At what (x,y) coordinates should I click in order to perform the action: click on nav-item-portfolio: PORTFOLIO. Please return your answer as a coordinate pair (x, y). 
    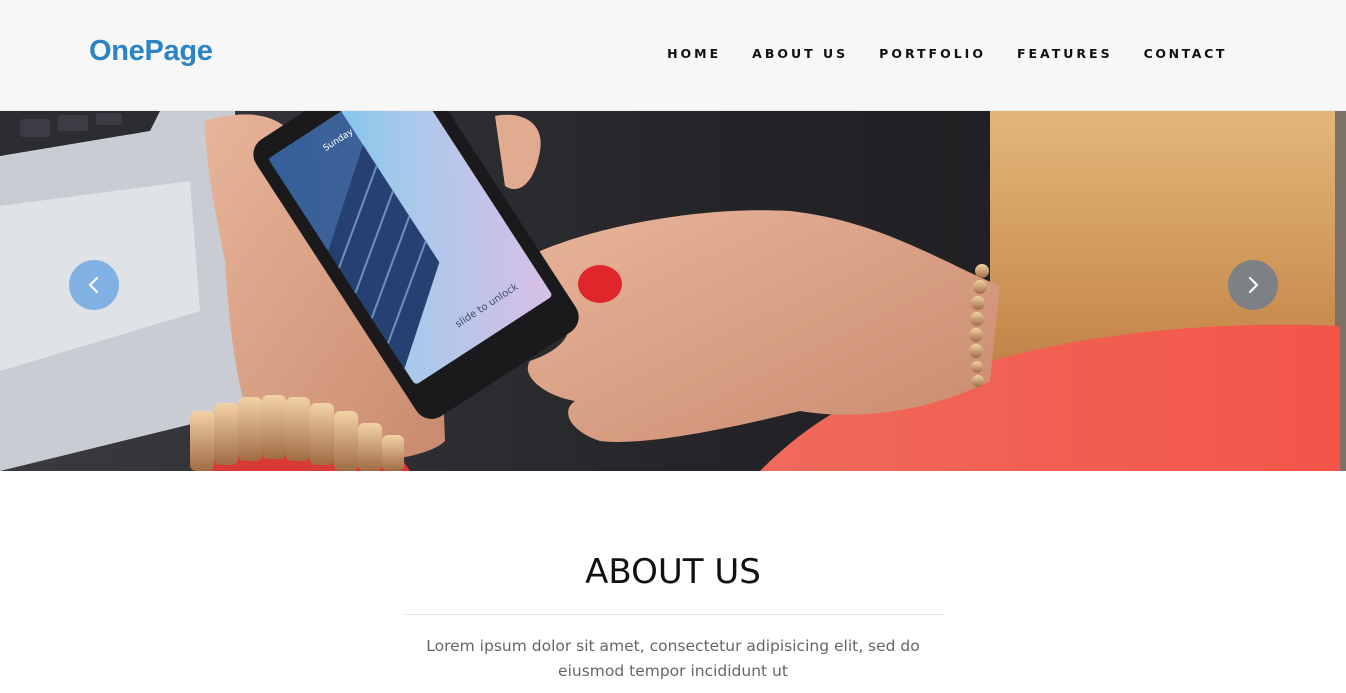
    Looking at the image, I should click on (932, 53).